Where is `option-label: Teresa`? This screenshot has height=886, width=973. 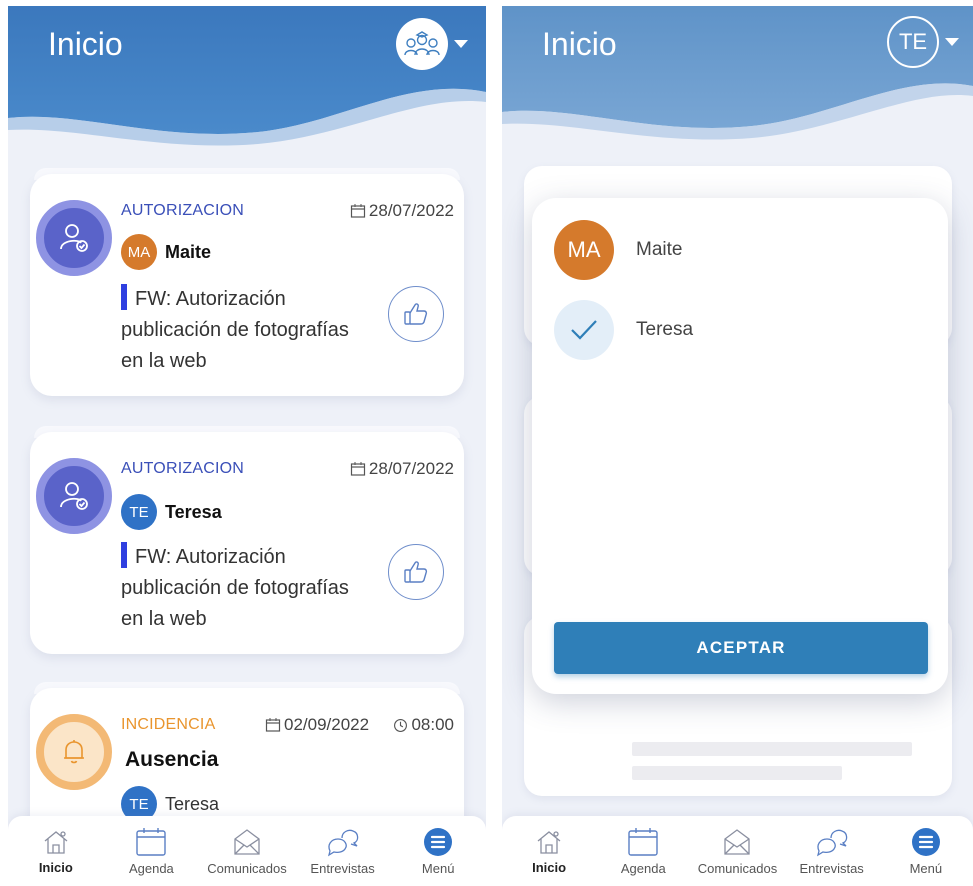 option-label: Teresa is located at coordinates (665, 329).